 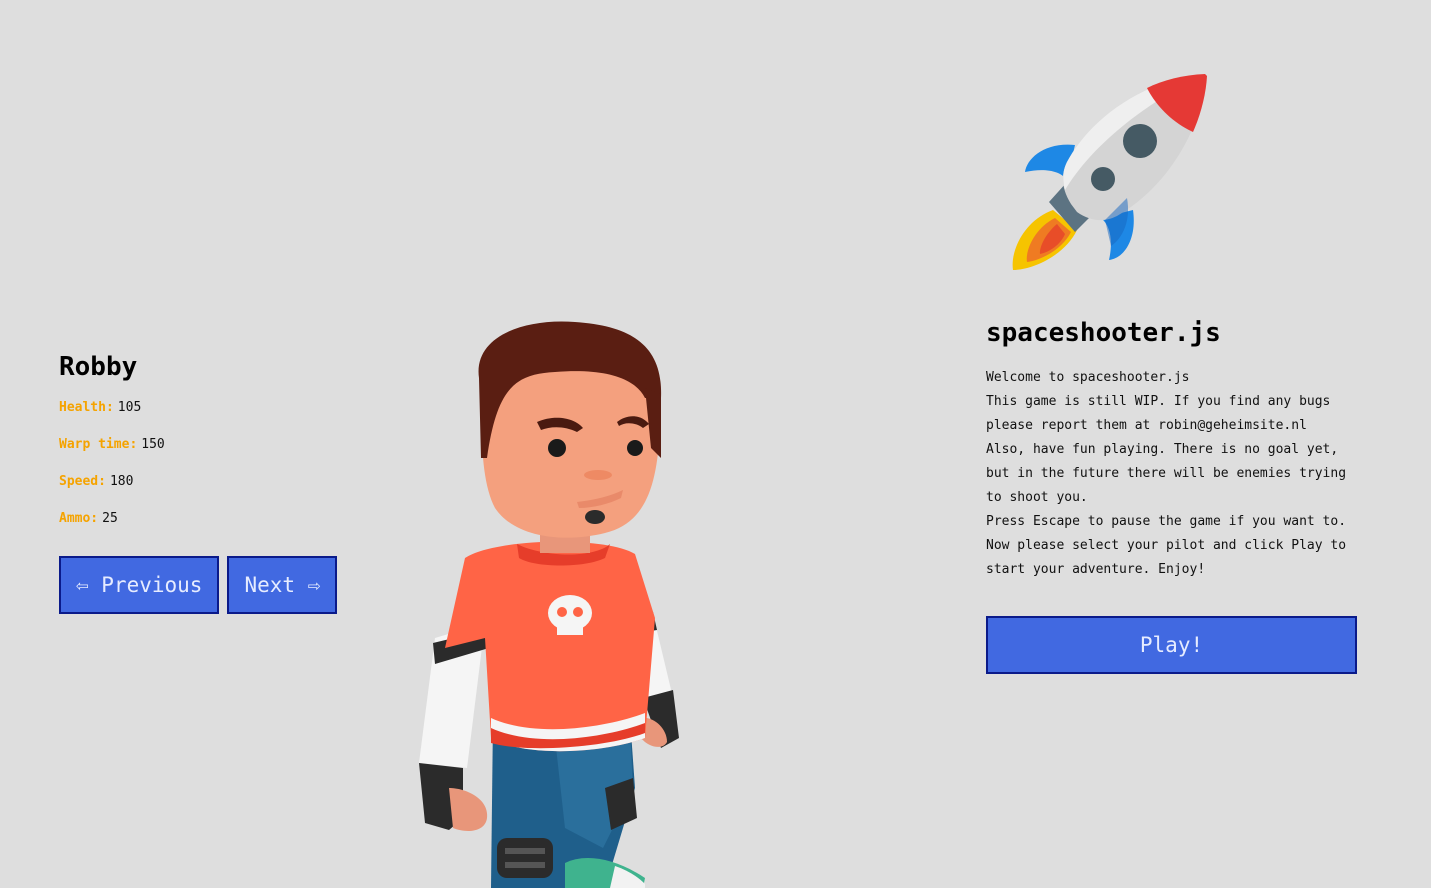 I want to click on stat-value: 25, so click(x=110, y=518).